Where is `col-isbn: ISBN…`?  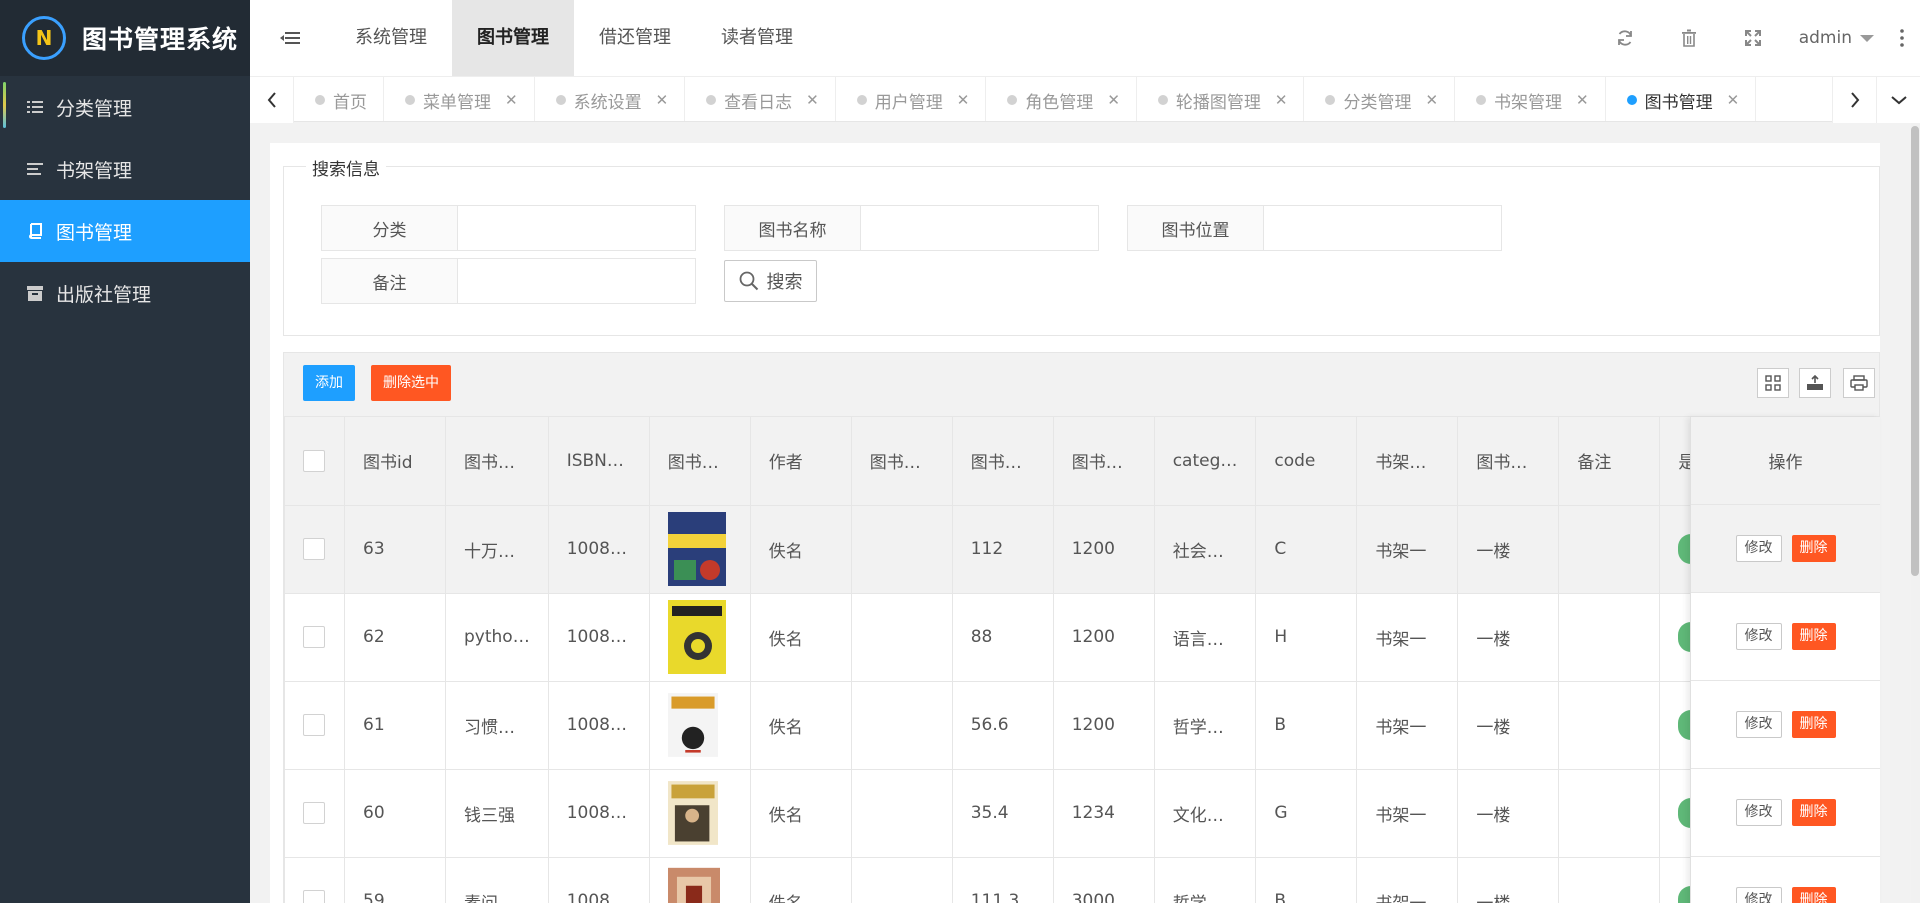 col-isbn: ISBN… is located at coordinates (598, 461).